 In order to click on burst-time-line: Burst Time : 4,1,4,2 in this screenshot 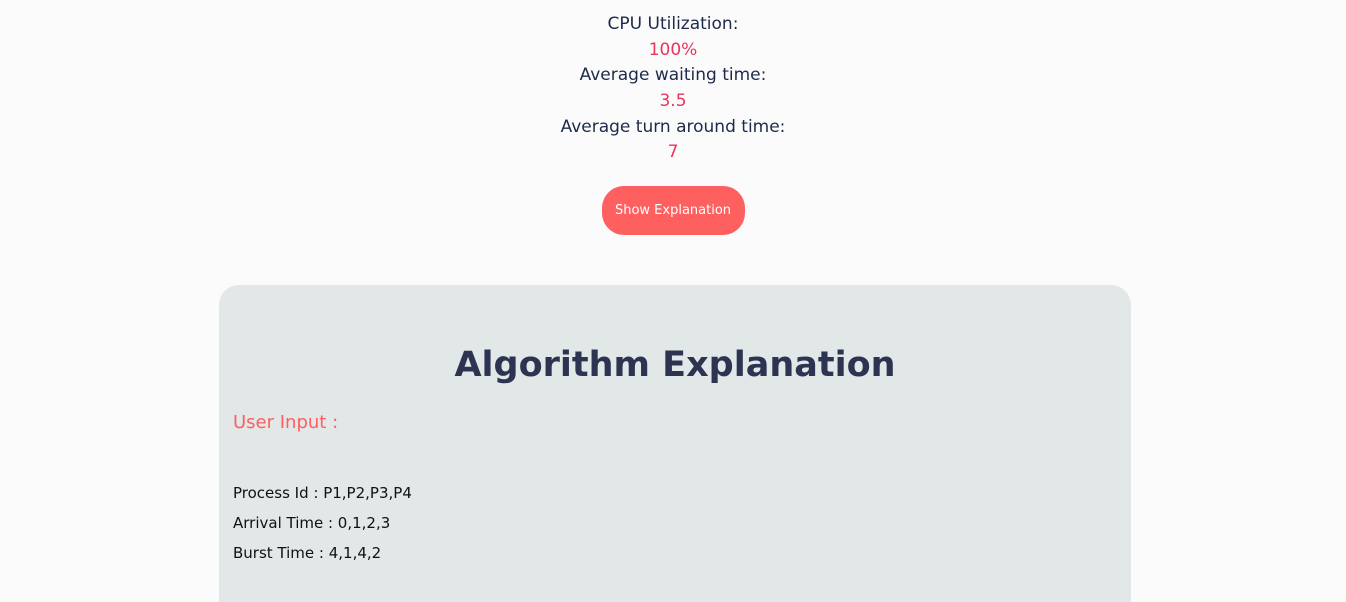, I will do `click(307, 553)`.